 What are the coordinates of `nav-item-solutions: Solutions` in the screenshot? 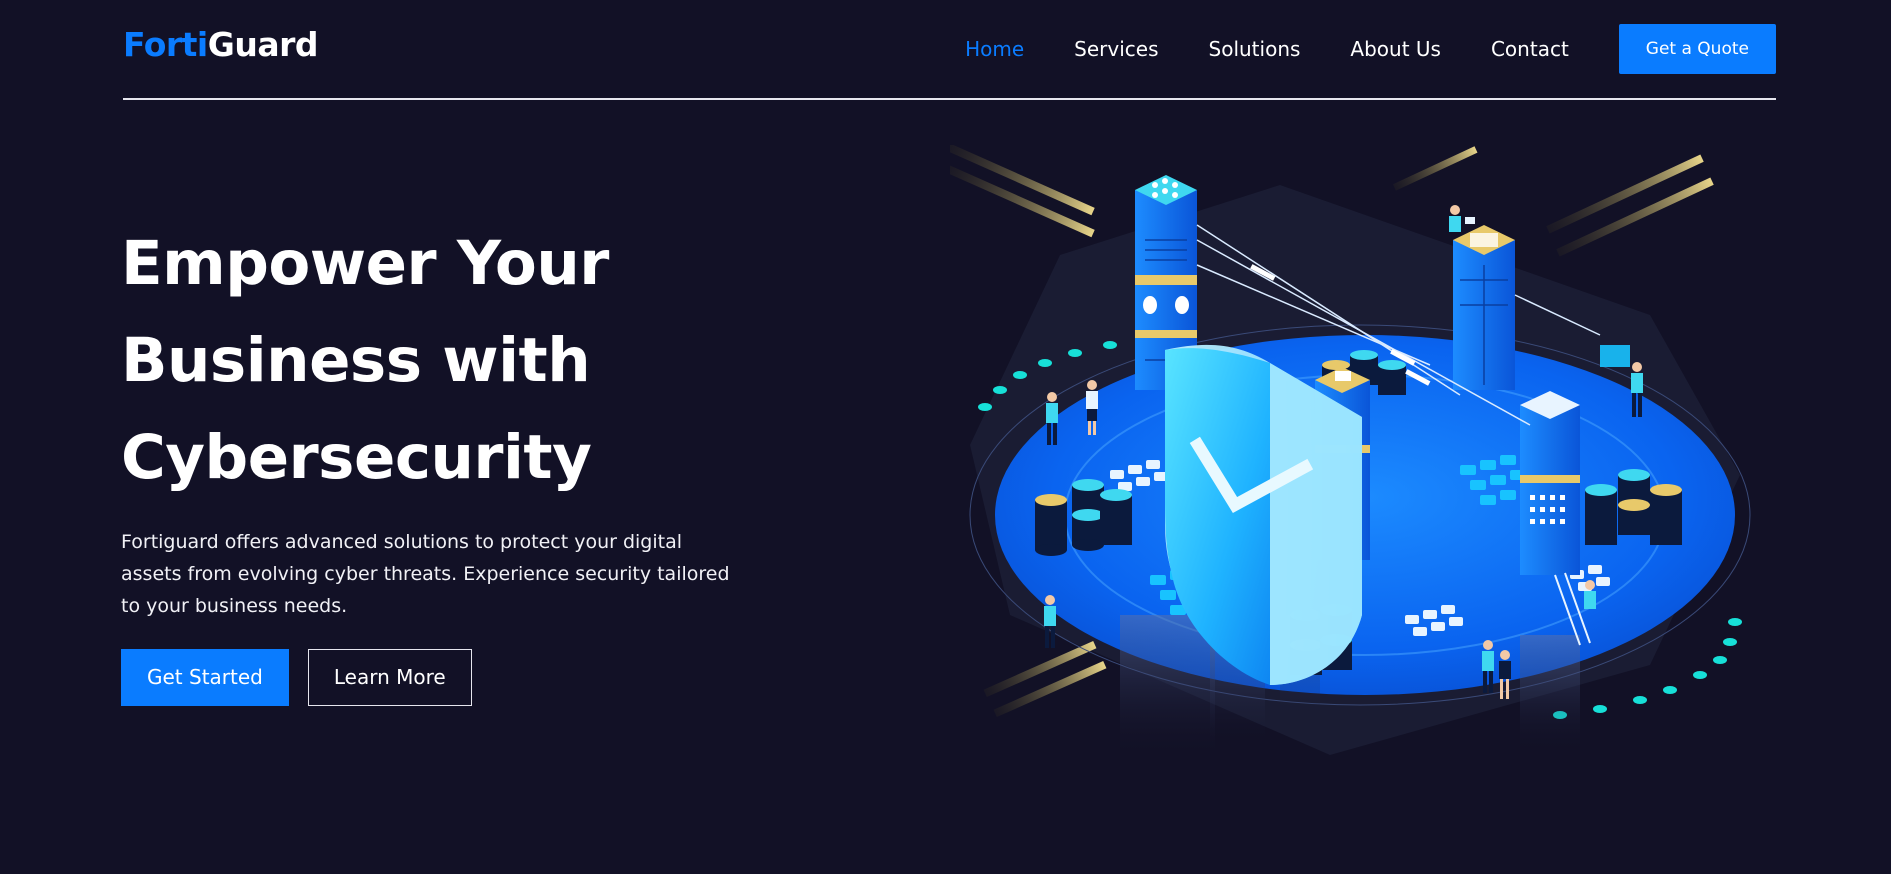 It's located at (1255, 49).